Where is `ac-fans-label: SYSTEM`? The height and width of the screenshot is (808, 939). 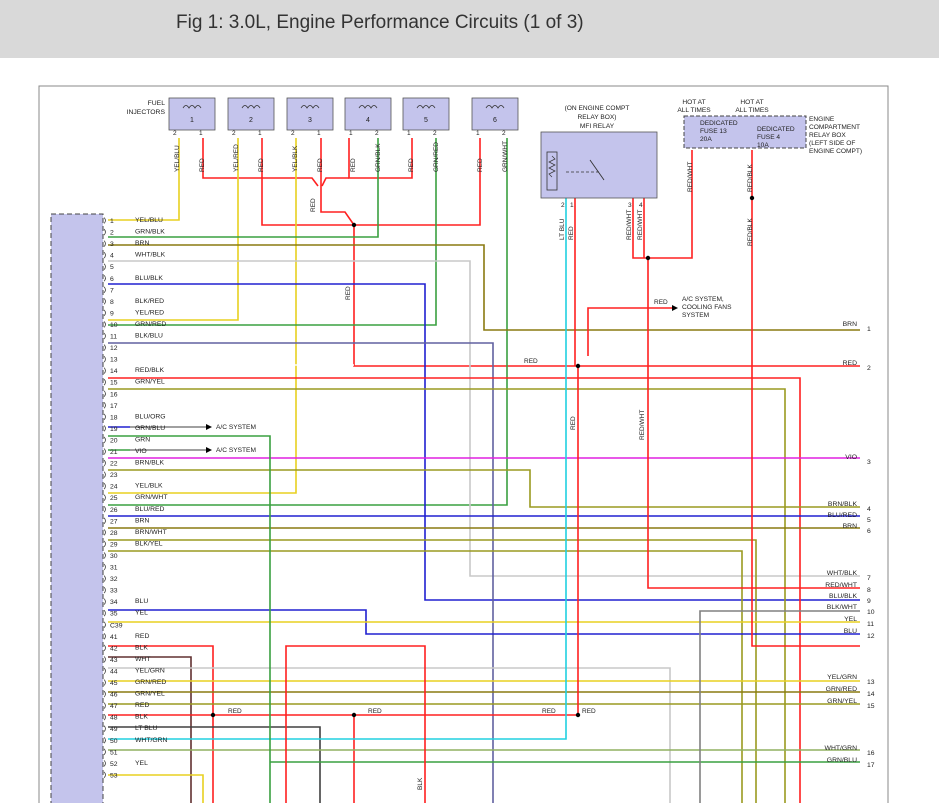 ac-fans-label: SYSTEM is located at coordinates (695, 315).